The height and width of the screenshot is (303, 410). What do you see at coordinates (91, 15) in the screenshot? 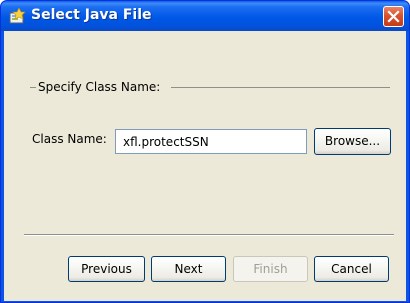
I see `window-title: Select Java File` at bounding box center [91, 15].